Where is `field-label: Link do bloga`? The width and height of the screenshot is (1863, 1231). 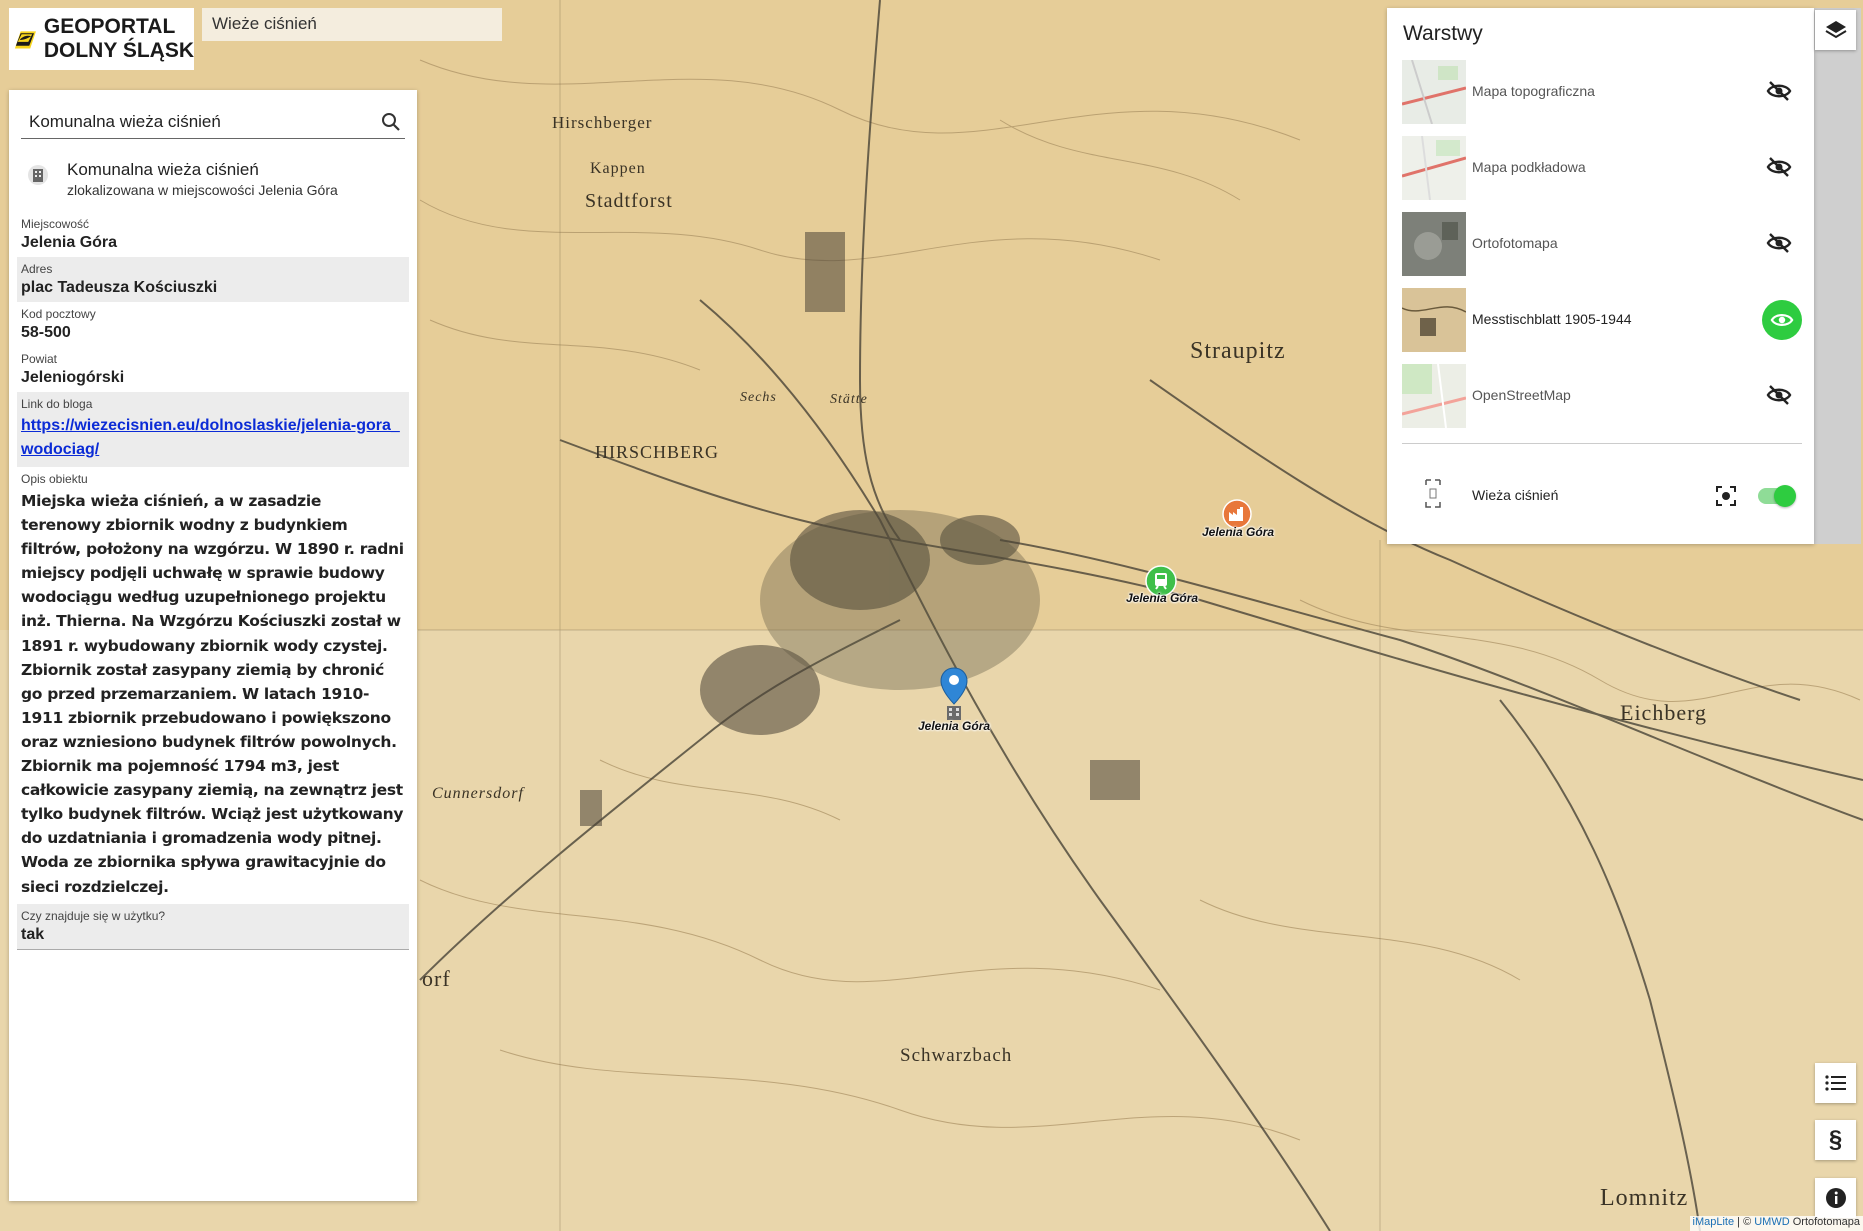 field-label: Link do bloga is located at coordinates (57, 404).